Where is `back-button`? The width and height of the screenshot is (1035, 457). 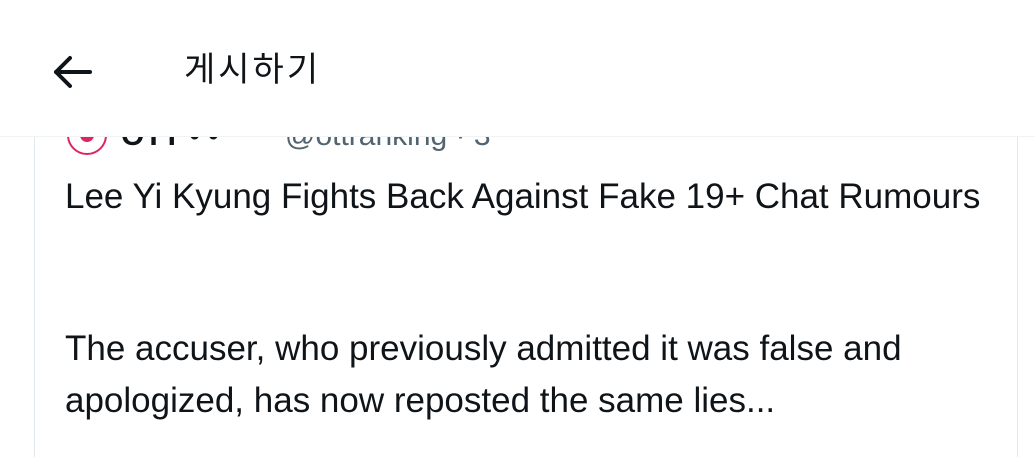
back-button is located at coordinates (72, 72).